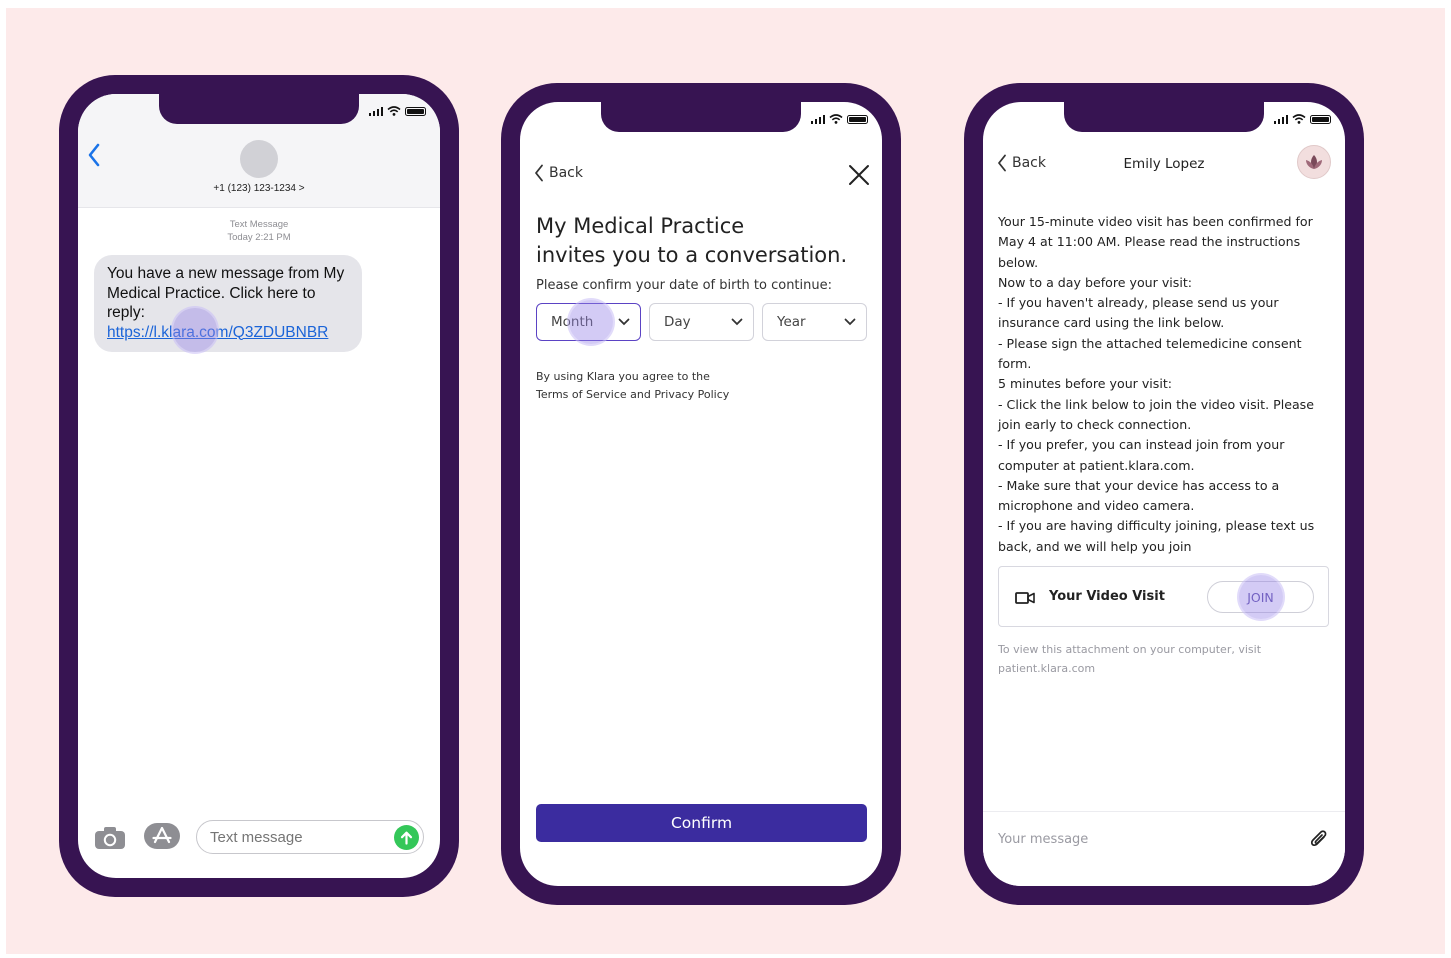  I want to click on message-line: 5 minutes before your visit:, so click(1085, 384).